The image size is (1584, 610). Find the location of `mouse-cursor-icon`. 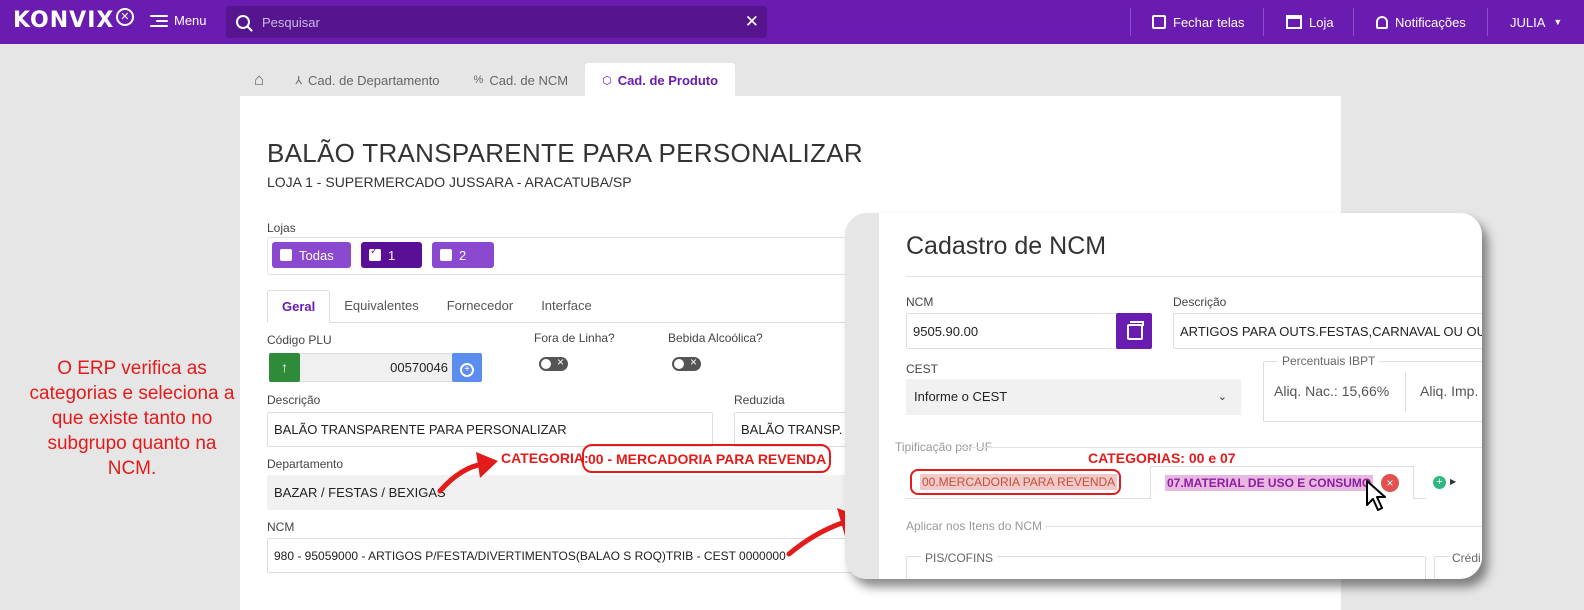

mouse-cursor-icon is located at coordinates (1376, 495).